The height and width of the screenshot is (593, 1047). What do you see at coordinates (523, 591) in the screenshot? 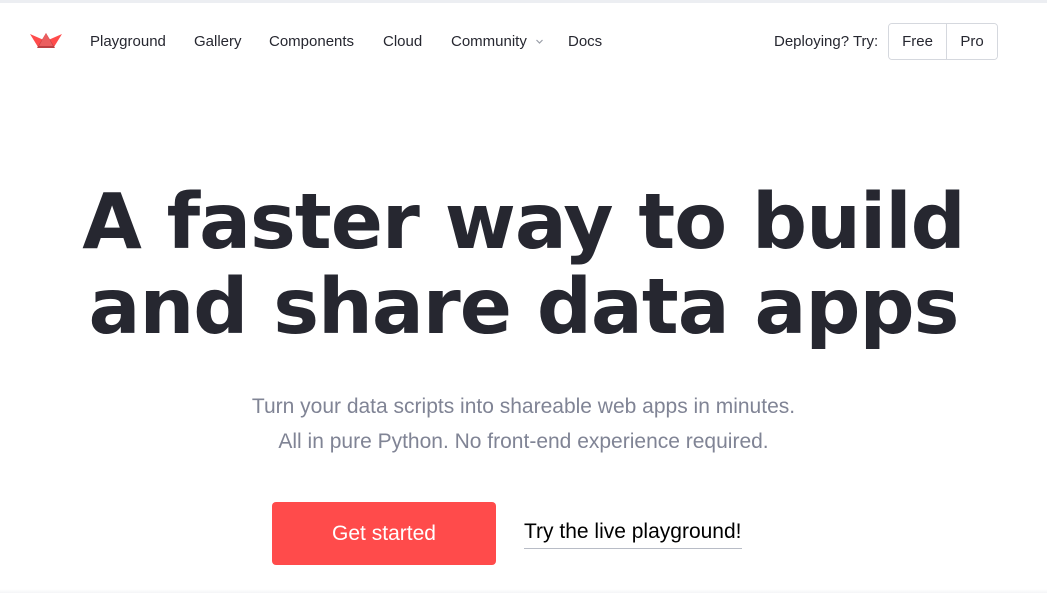
I see `section-divider` at bounding box center [523, 591].